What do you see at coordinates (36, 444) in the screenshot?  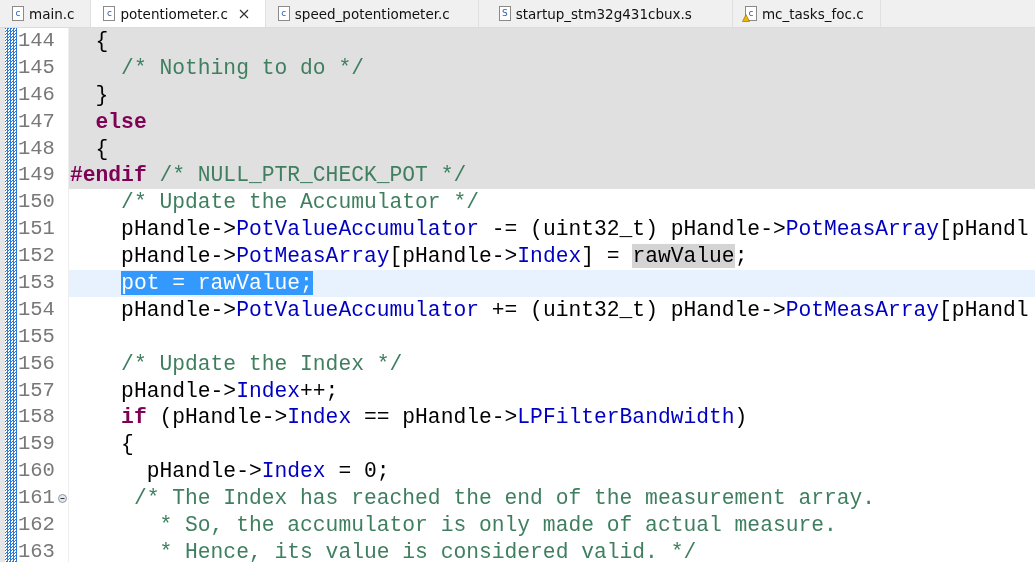 I see `line-number: 159` at bounding box center [36, 444].